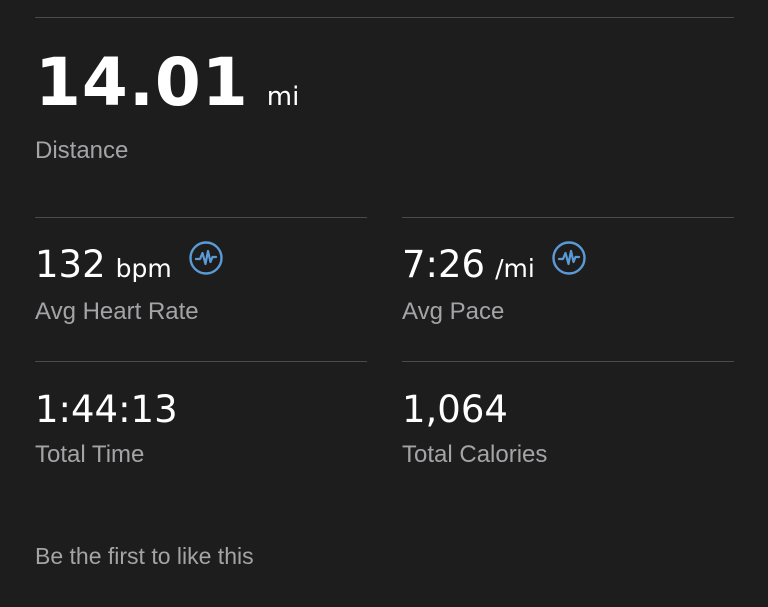  What do you see at coordinates (82, 150) in the screenshot?
I see `distance-label: Distance` at bounding box center [82, 150].